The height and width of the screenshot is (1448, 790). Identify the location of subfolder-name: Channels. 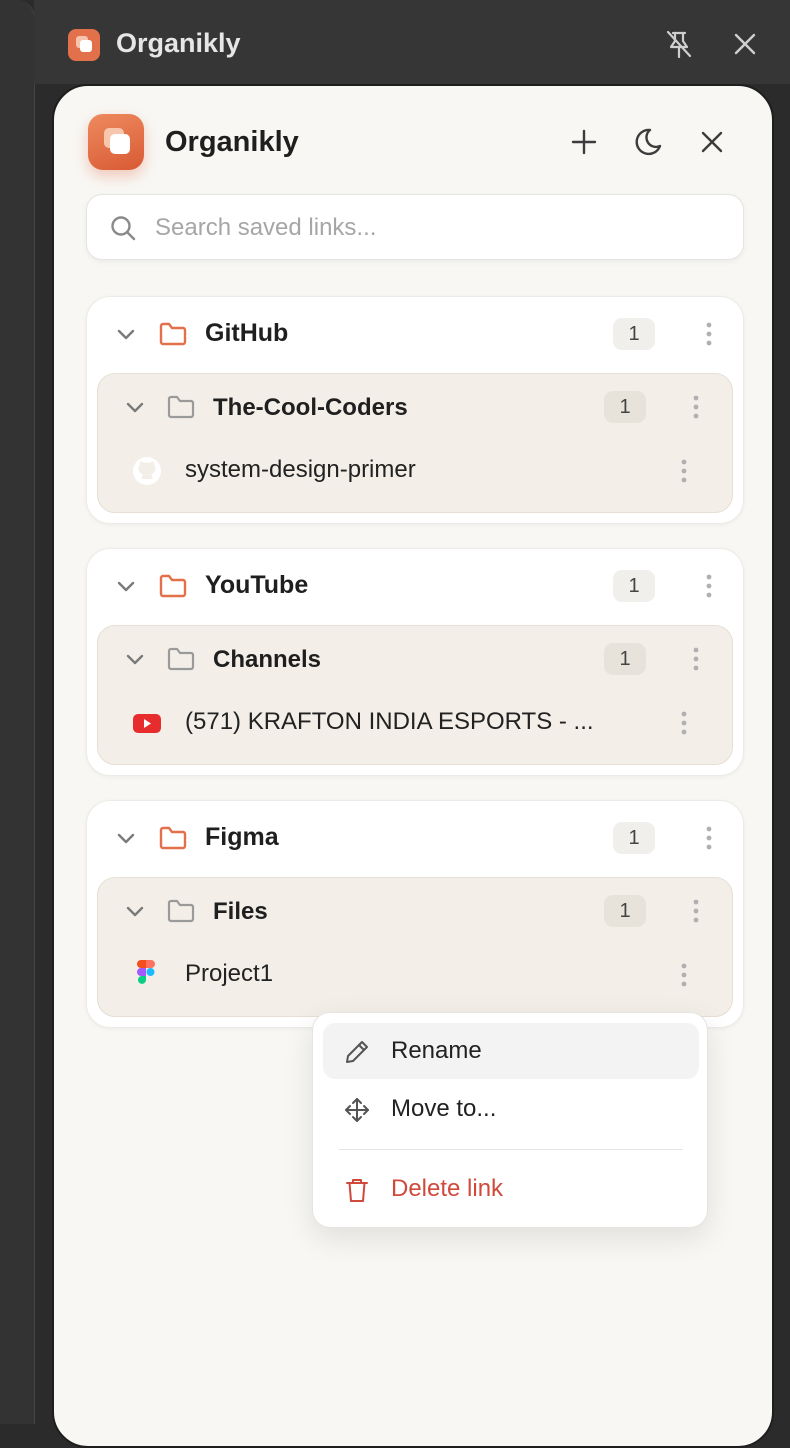
(267, 660).